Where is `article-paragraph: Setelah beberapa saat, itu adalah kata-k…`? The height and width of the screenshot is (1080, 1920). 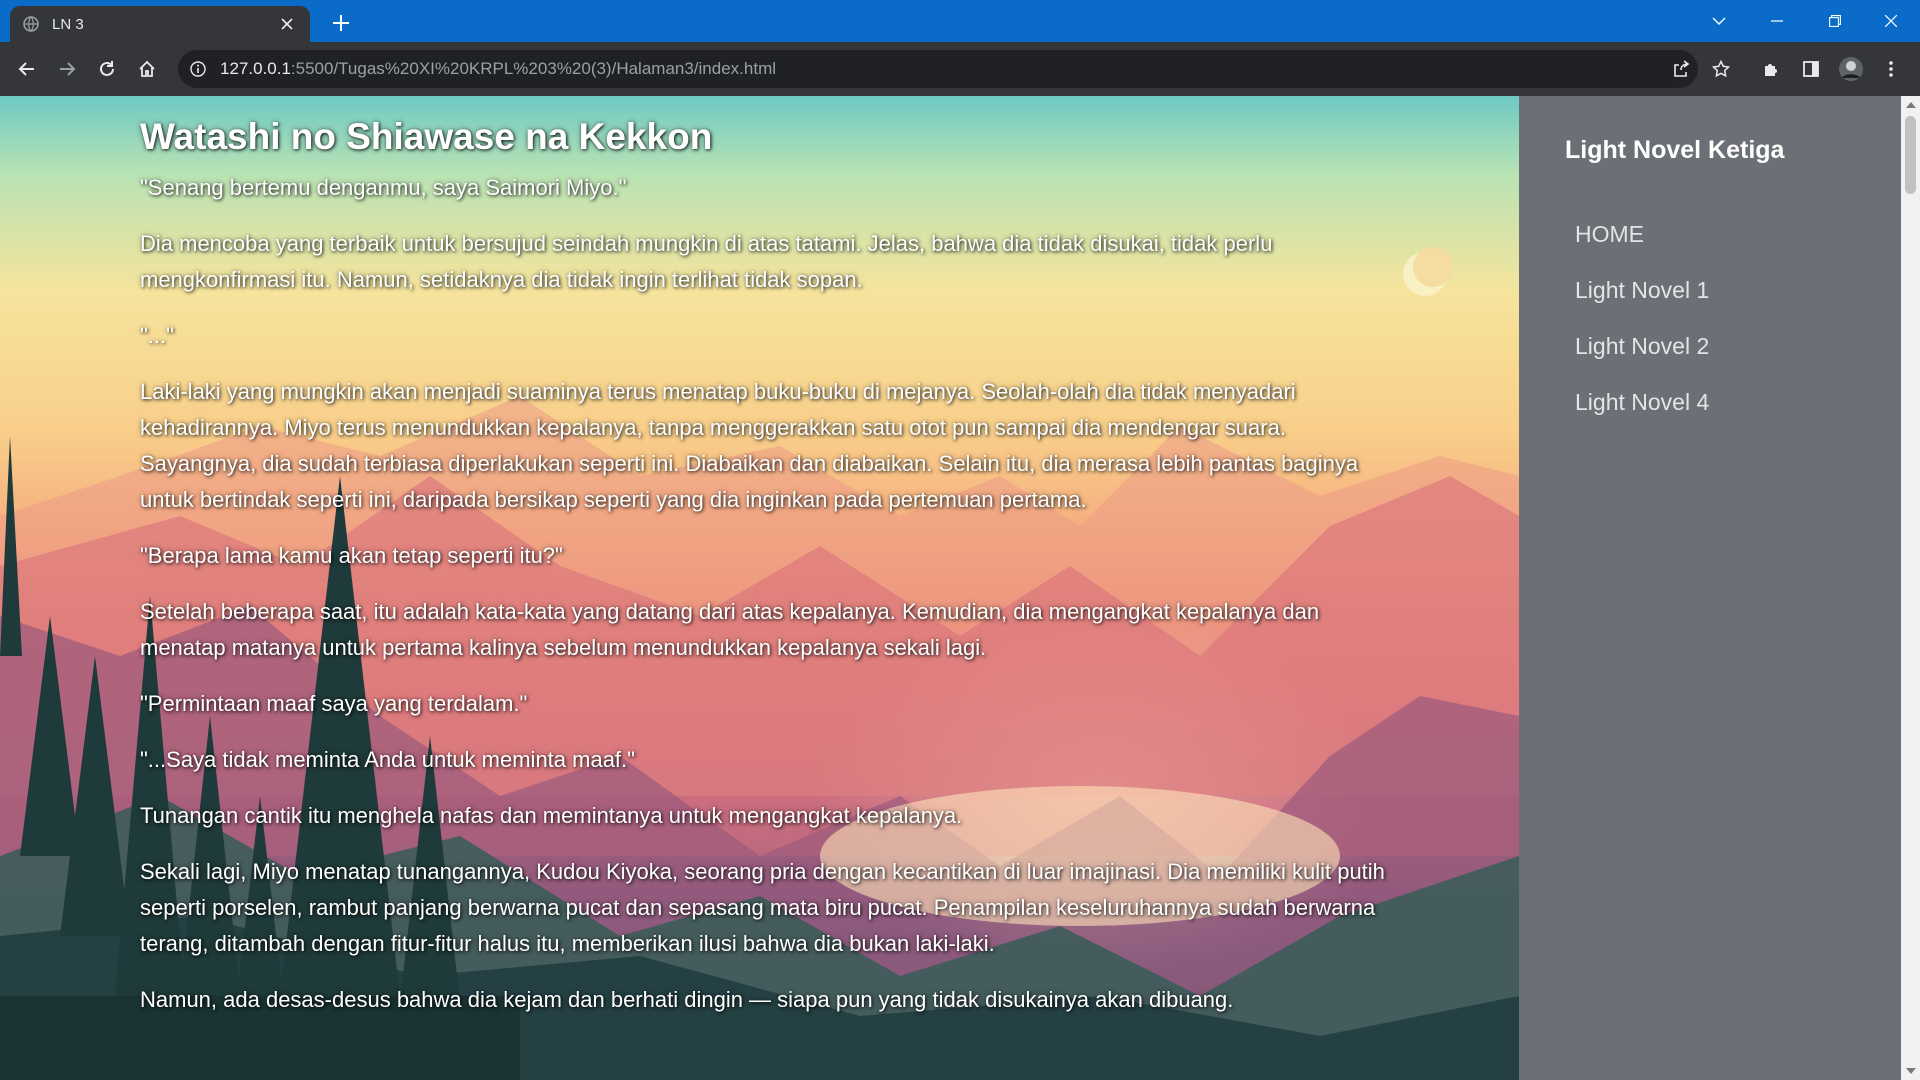
article-paragraph: Setelah beberapa saat, itu adalah kata-k… is located at coordinates (730, 629).